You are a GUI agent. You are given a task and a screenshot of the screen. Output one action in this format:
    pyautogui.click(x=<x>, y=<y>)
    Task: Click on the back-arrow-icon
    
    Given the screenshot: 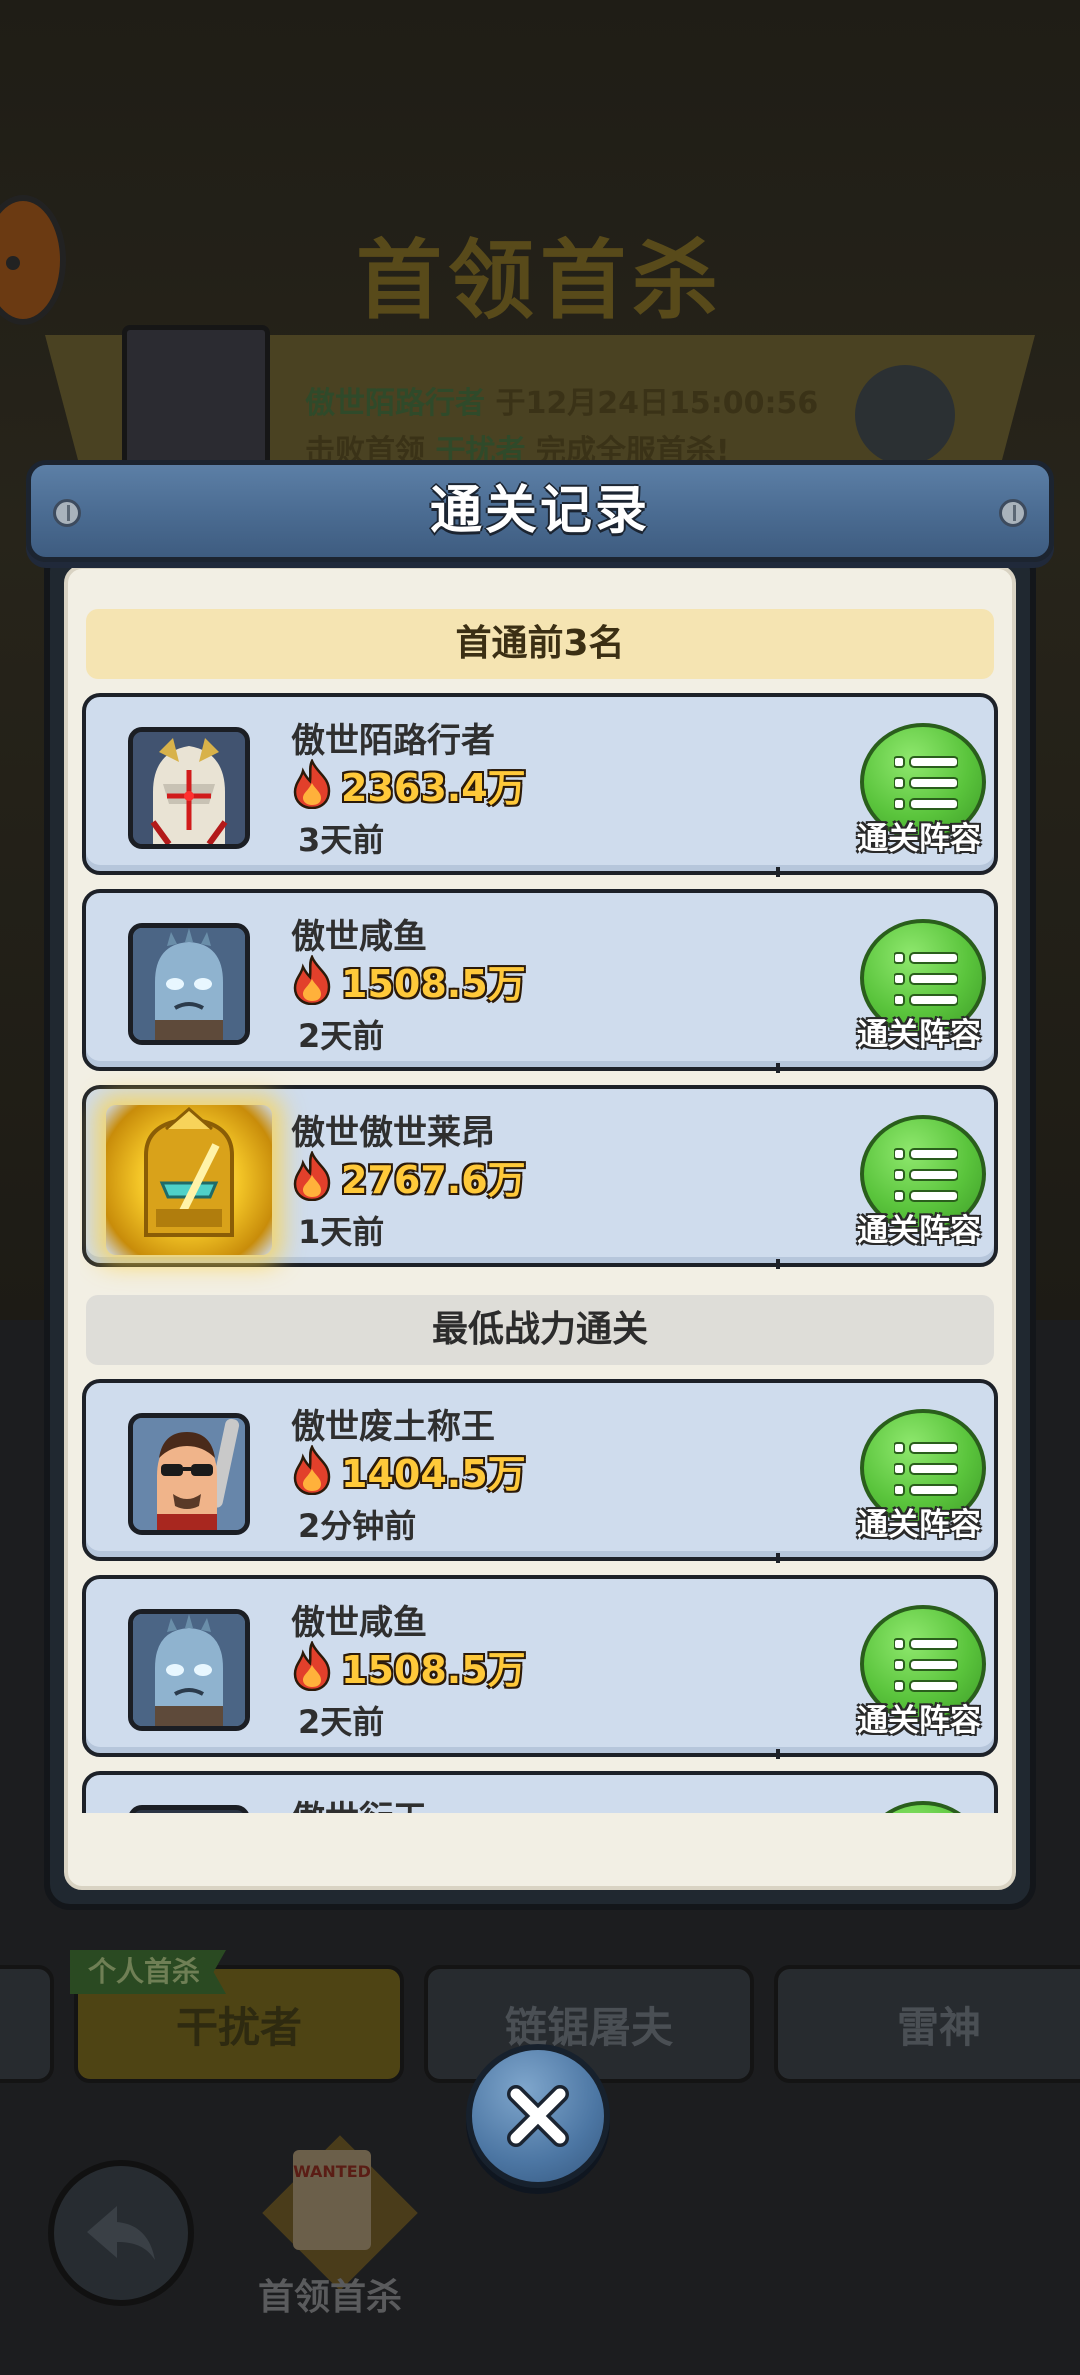 What is the action you would take?
    pyautogui.click(x=121, y=2233)
    